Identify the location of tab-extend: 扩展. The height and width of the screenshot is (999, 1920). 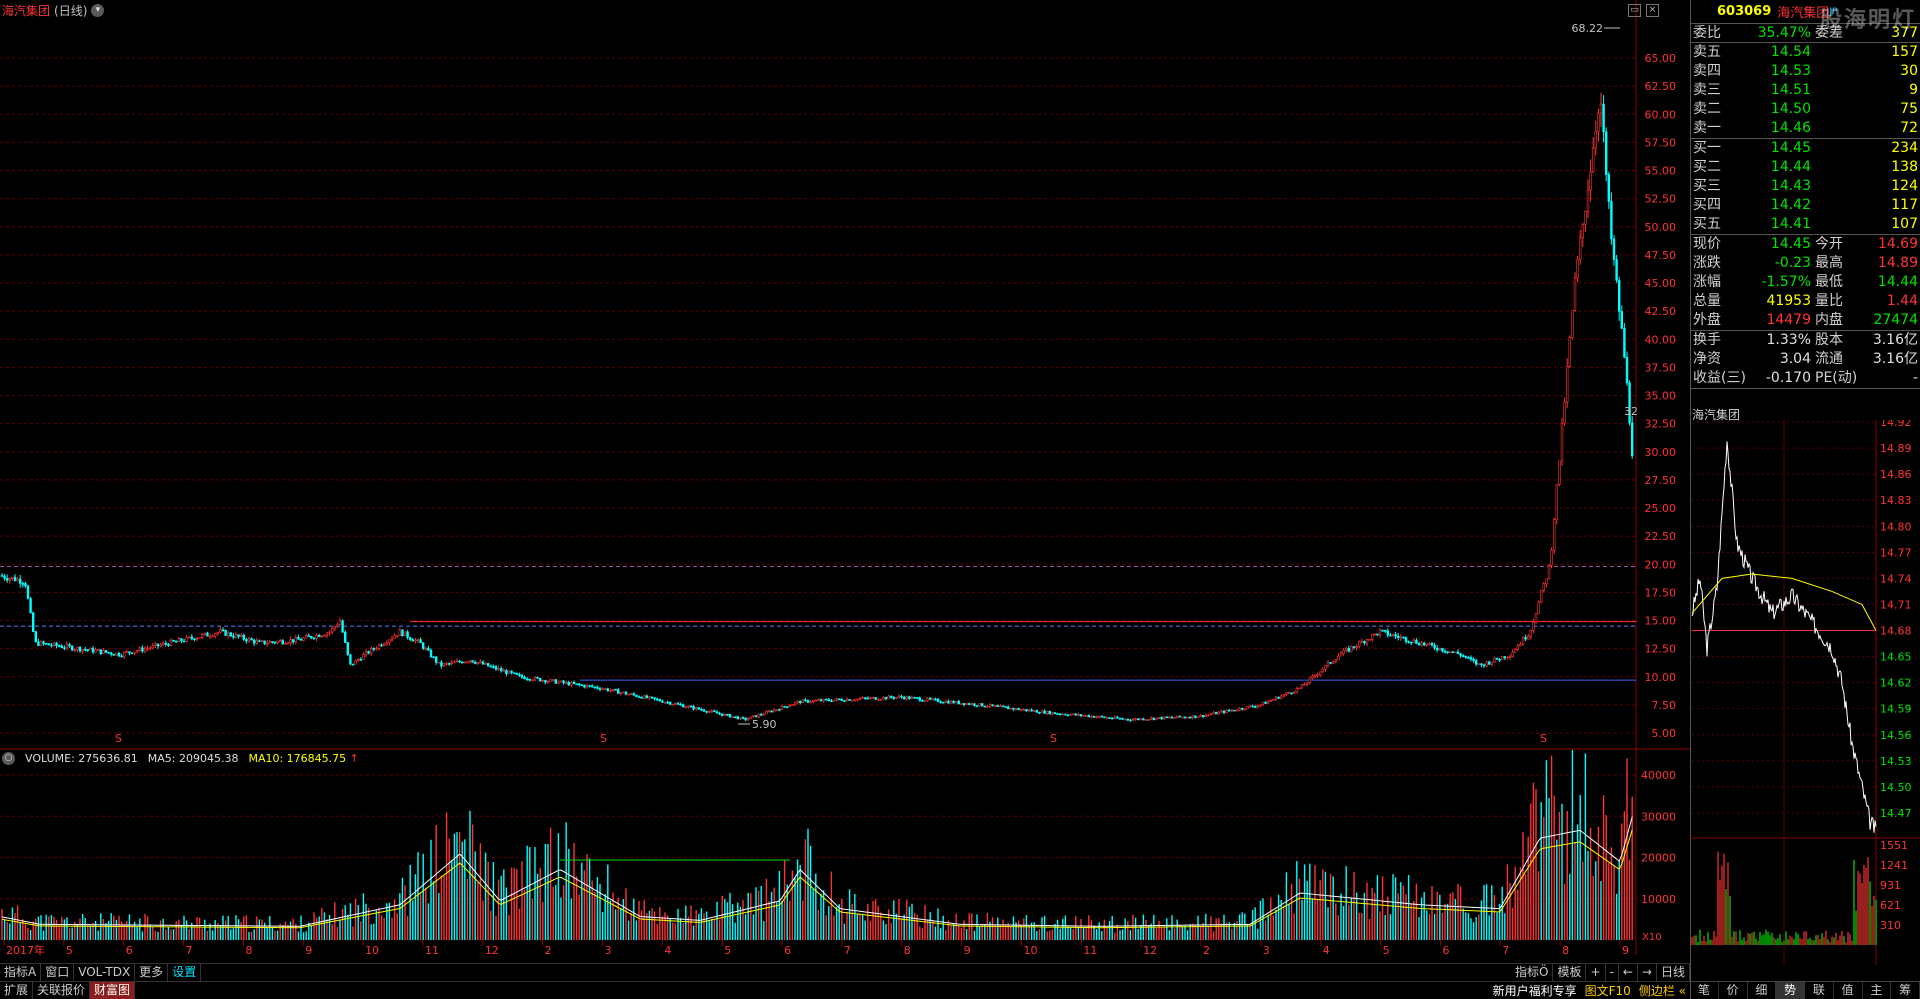
(17, 990).